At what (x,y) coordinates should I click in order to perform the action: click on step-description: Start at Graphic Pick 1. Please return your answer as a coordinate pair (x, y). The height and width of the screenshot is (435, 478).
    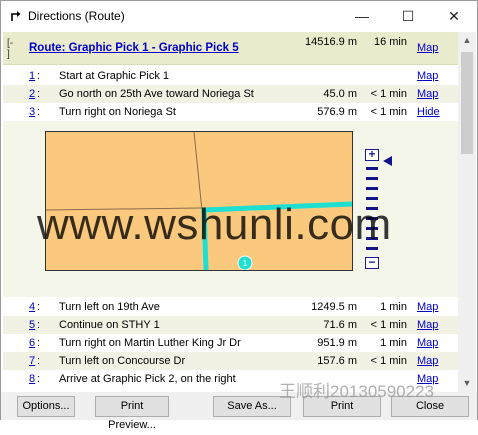
    Looking at the image, I should click on (114, 76).